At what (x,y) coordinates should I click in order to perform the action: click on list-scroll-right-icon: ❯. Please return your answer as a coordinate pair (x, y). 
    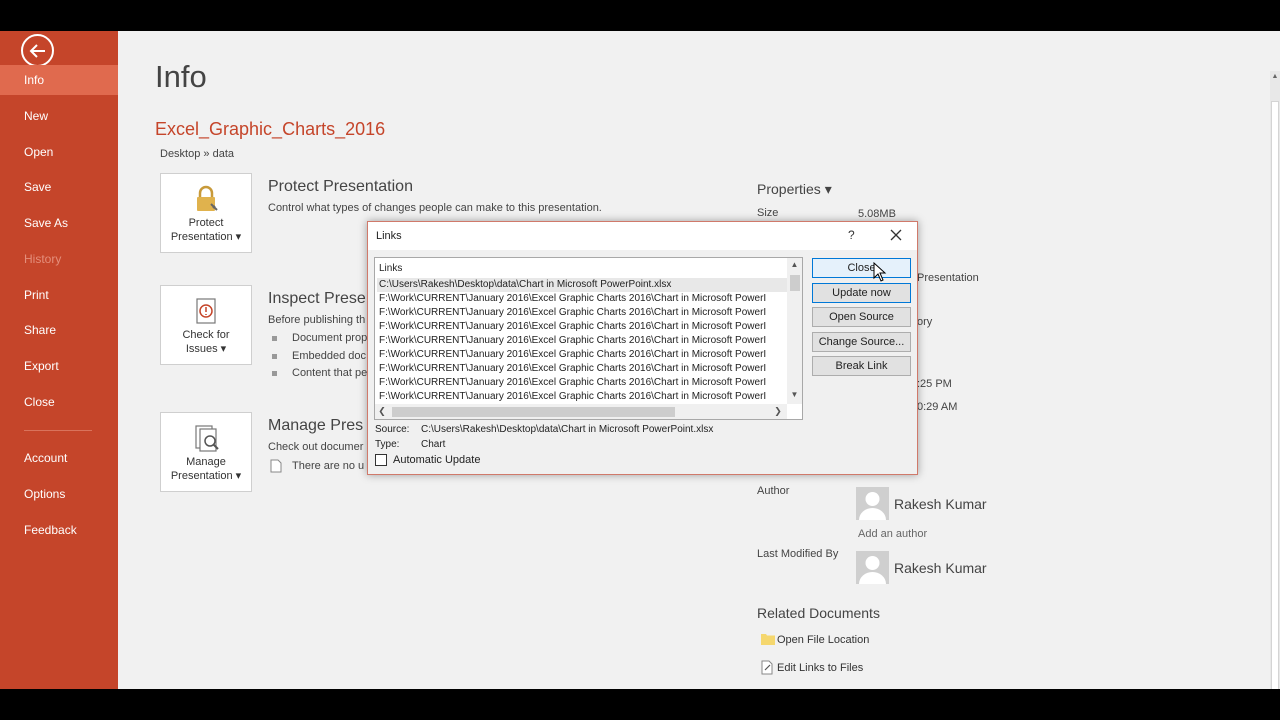
    Looking at the image, I should click on (778, 411).